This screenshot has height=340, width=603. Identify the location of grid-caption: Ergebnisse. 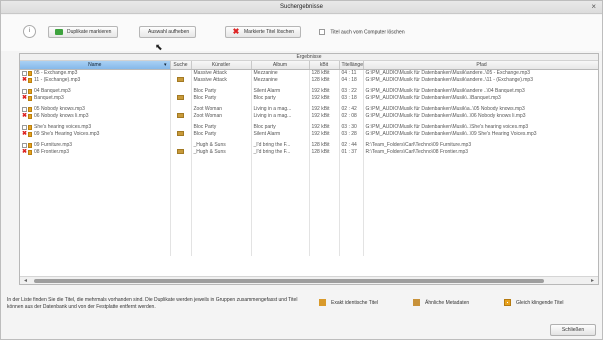
(309, 57).